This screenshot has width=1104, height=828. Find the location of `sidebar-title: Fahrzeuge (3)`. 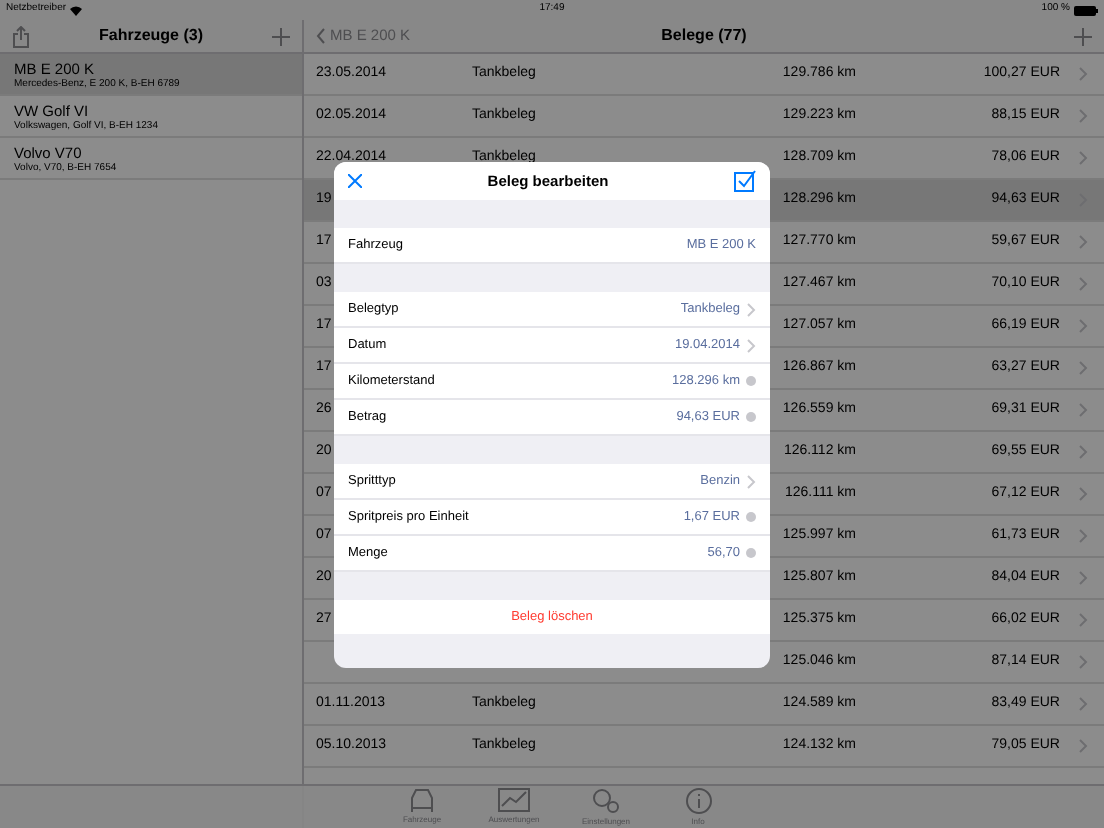

sidebar-title: Fahrzeuge (3) is located at coordinates (150, 36).